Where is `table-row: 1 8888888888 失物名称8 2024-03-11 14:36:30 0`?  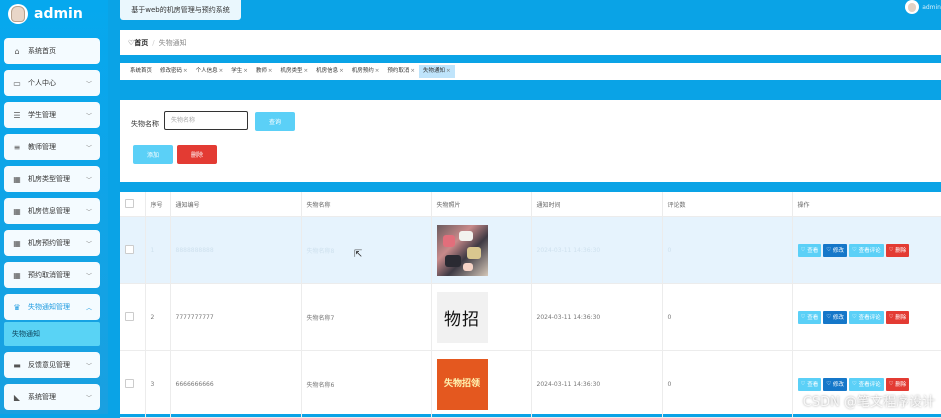
table-row: 1 8888888888 失物名称8 2024-03-11 14:36:30 0 is located at coordinates (530, 250).